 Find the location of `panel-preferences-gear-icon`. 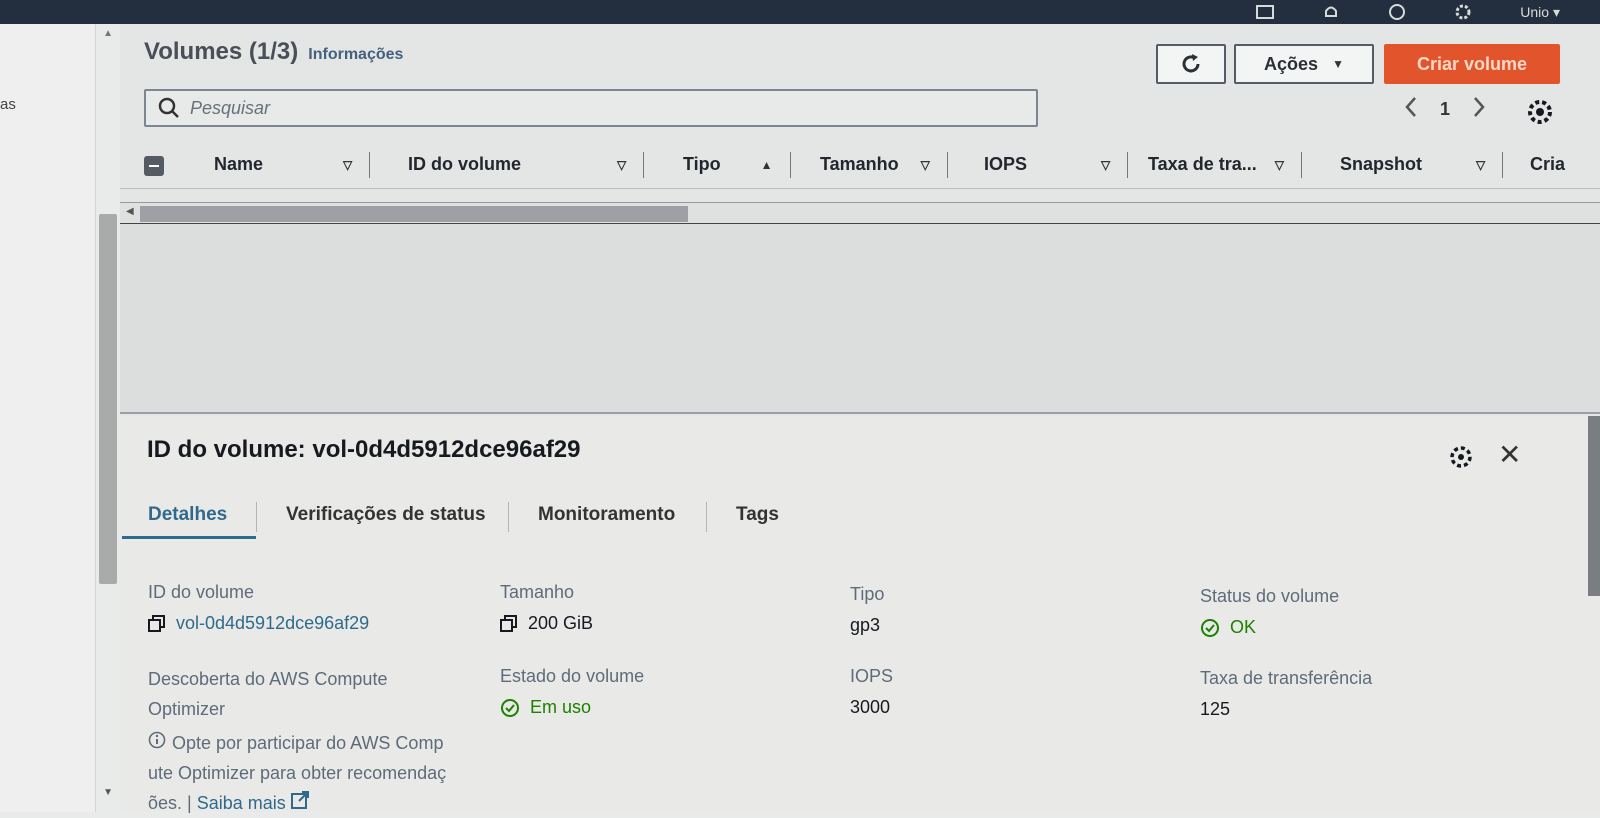

panel-preferences-gear-icon is located at coordinates (1461, 457).